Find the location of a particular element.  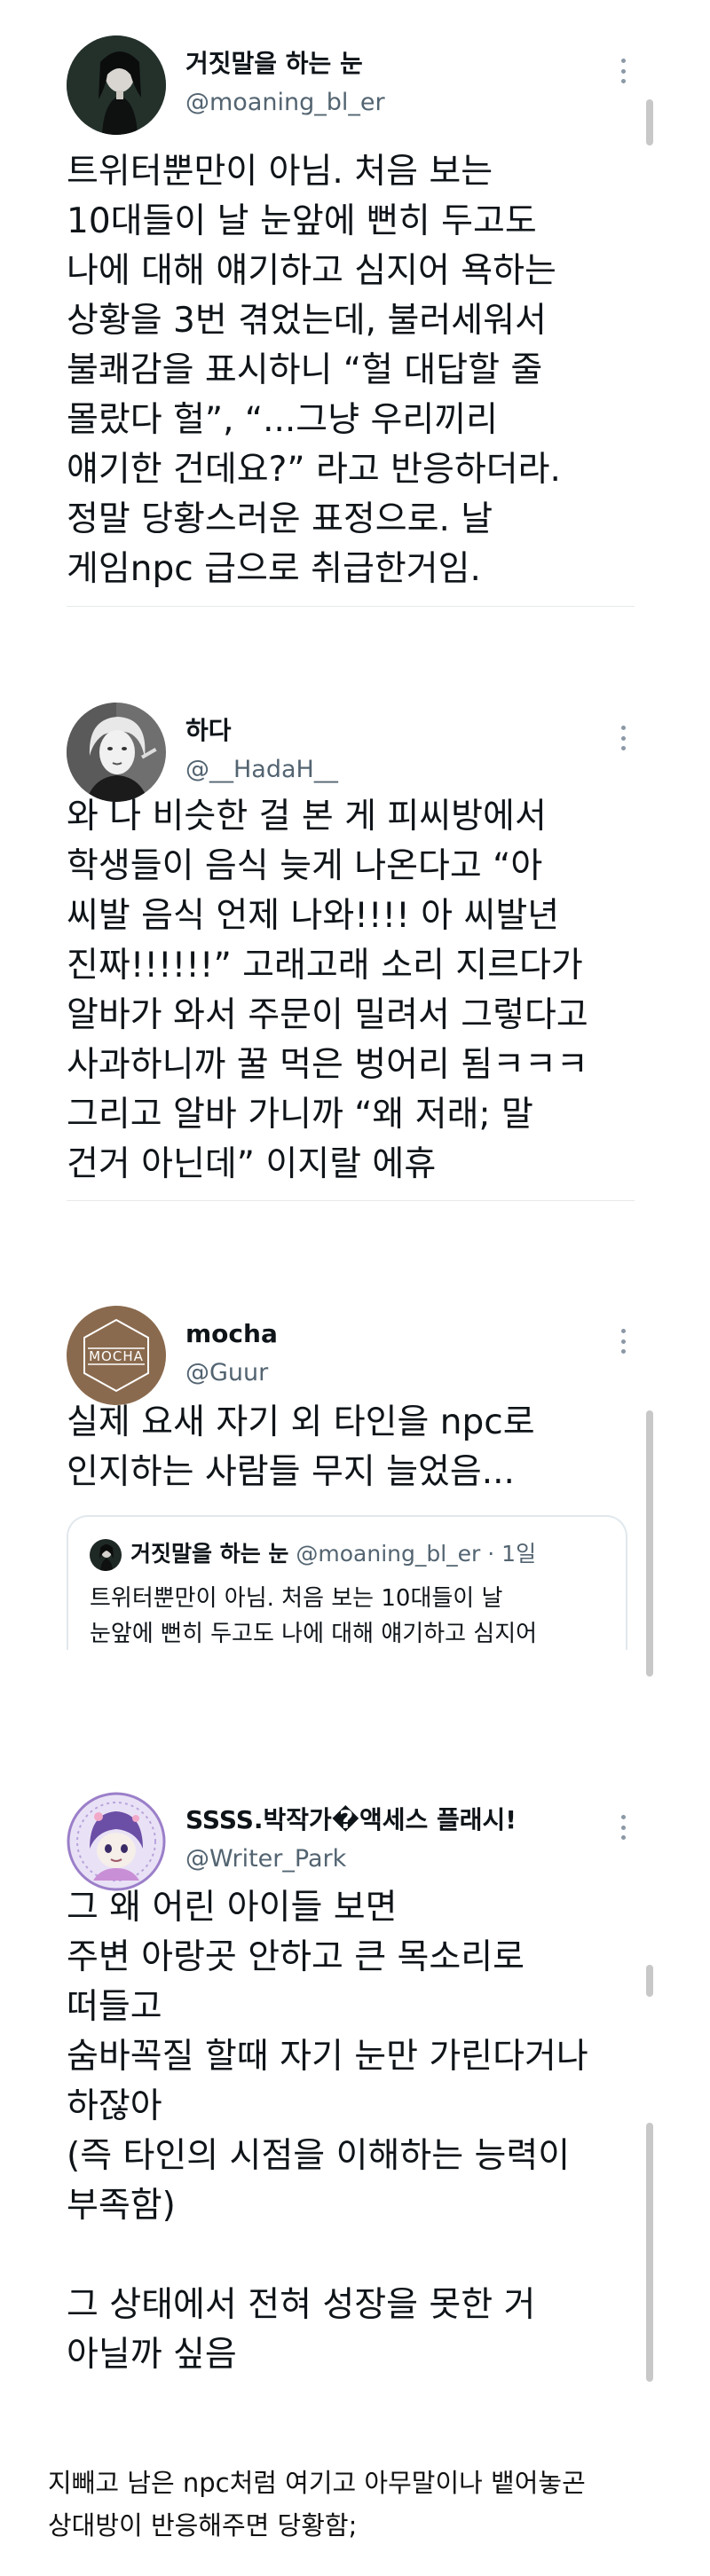

handle: @__HadaH__ is located at coordinates (398, 770).